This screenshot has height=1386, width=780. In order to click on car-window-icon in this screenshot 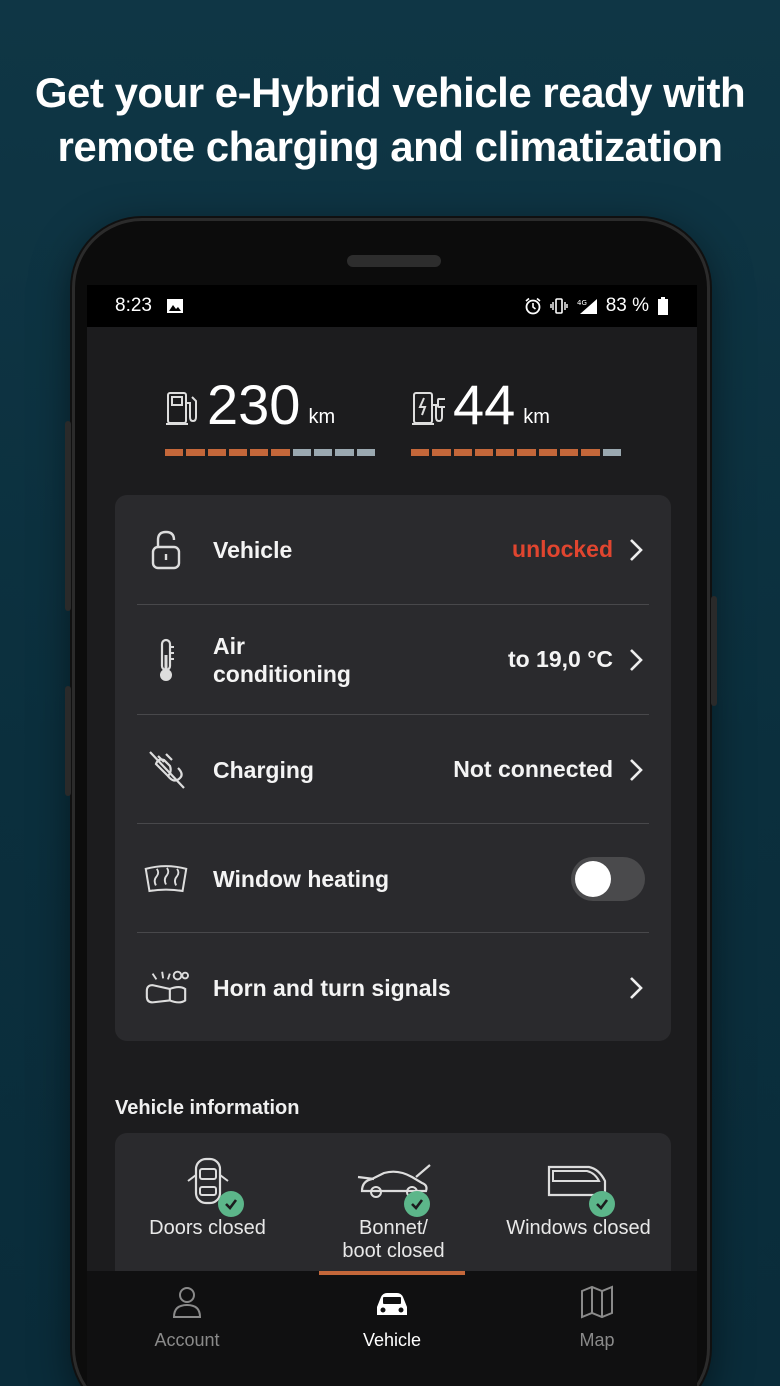, I will do `click(579, 1186)`.